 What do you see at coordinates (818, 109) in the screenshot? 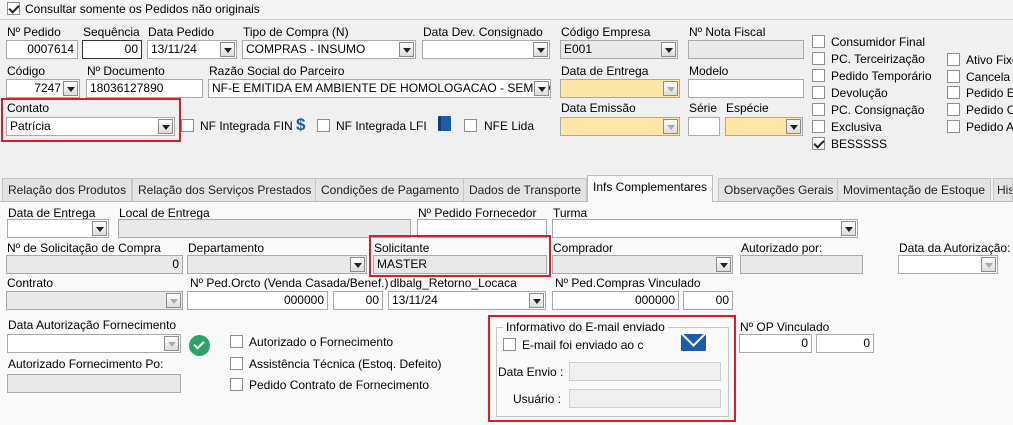
I see `pc-consignacao-checkbox` at bounding box center [818, 109].